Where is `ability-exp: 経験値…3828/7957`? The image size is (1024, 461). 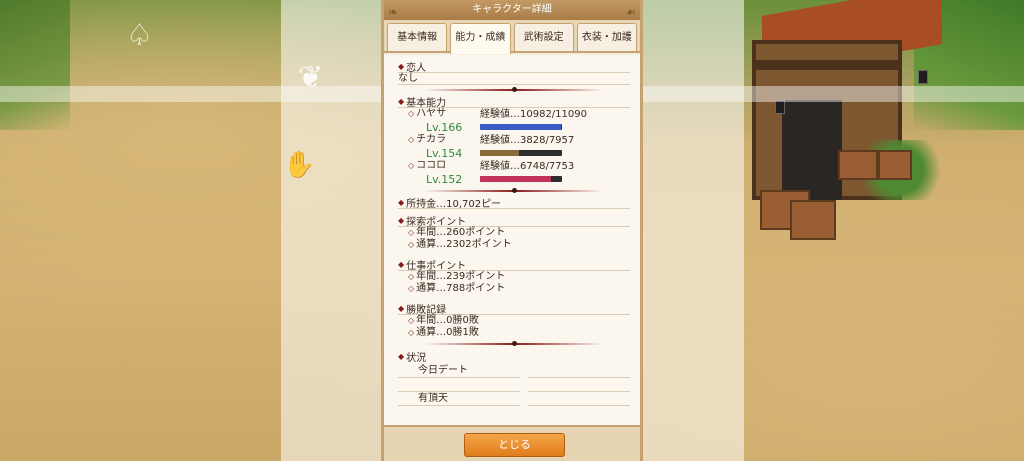
ability-exp: 経験値…3828/7957 is located at coordinates (527, 140).